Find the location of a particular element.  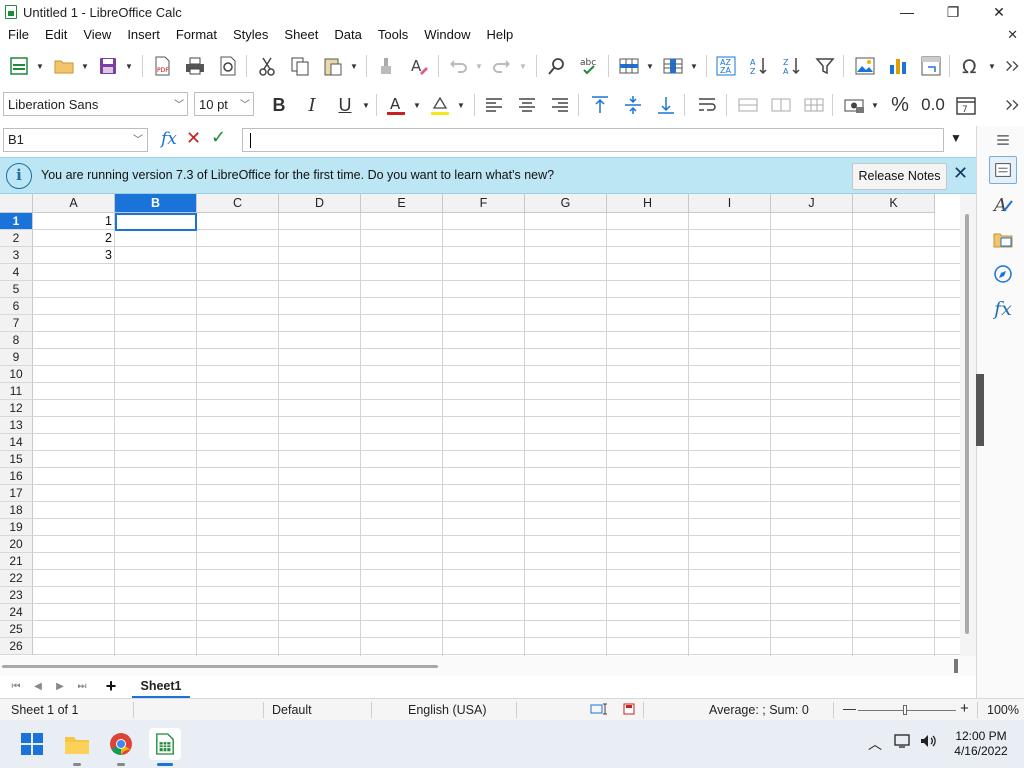

row-header-6: 6 is located at coordinates (16, 306).